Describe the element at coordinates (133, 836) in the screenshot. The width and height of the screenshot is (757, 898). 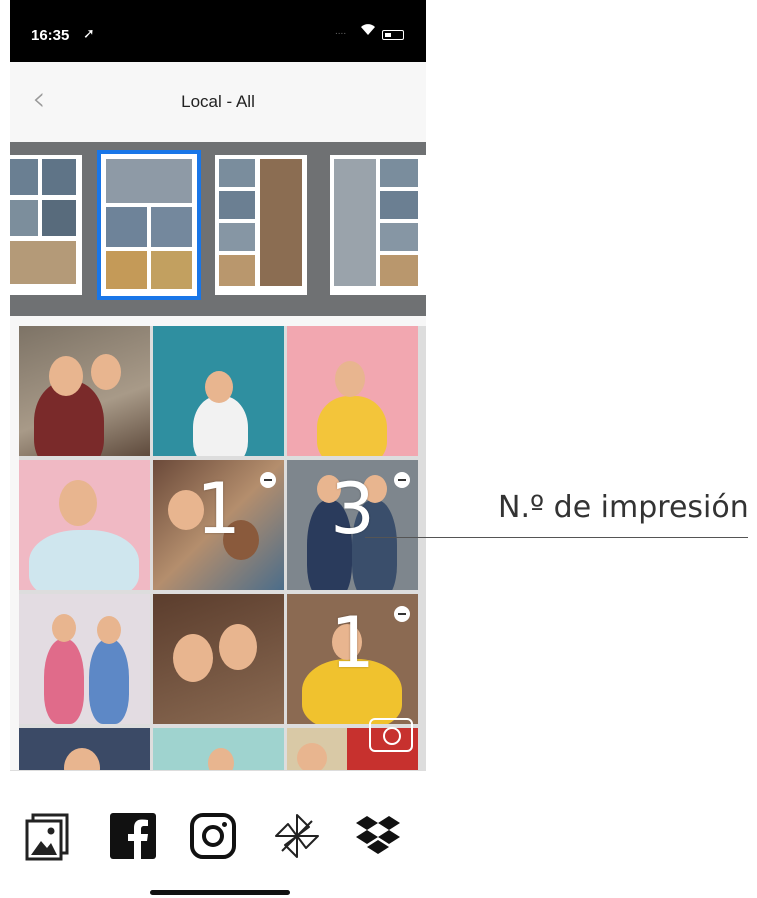
I see `facebook-icon` at that location.